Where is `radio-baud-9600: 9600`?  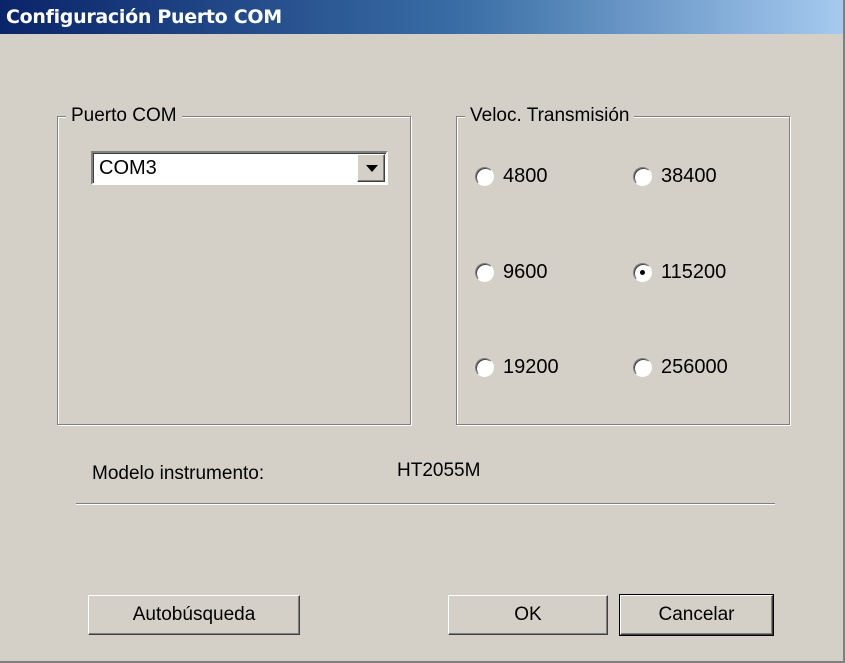 radio-baud-9600: 9600 is located at coordinates (511, 272).